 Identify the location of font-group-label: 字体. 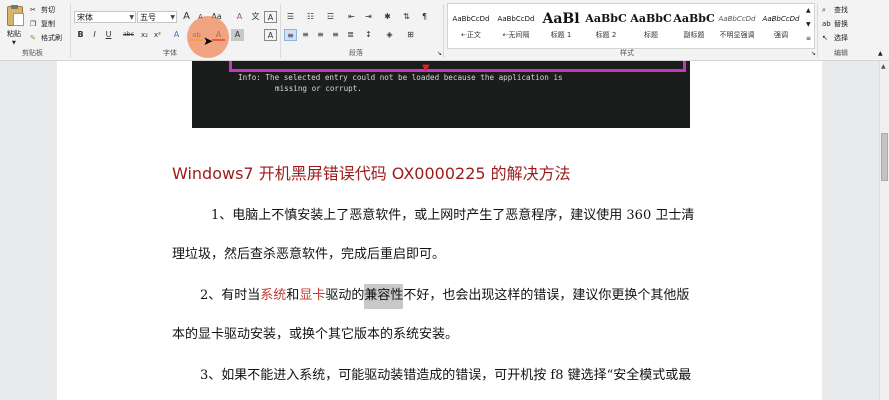
(170, 53).